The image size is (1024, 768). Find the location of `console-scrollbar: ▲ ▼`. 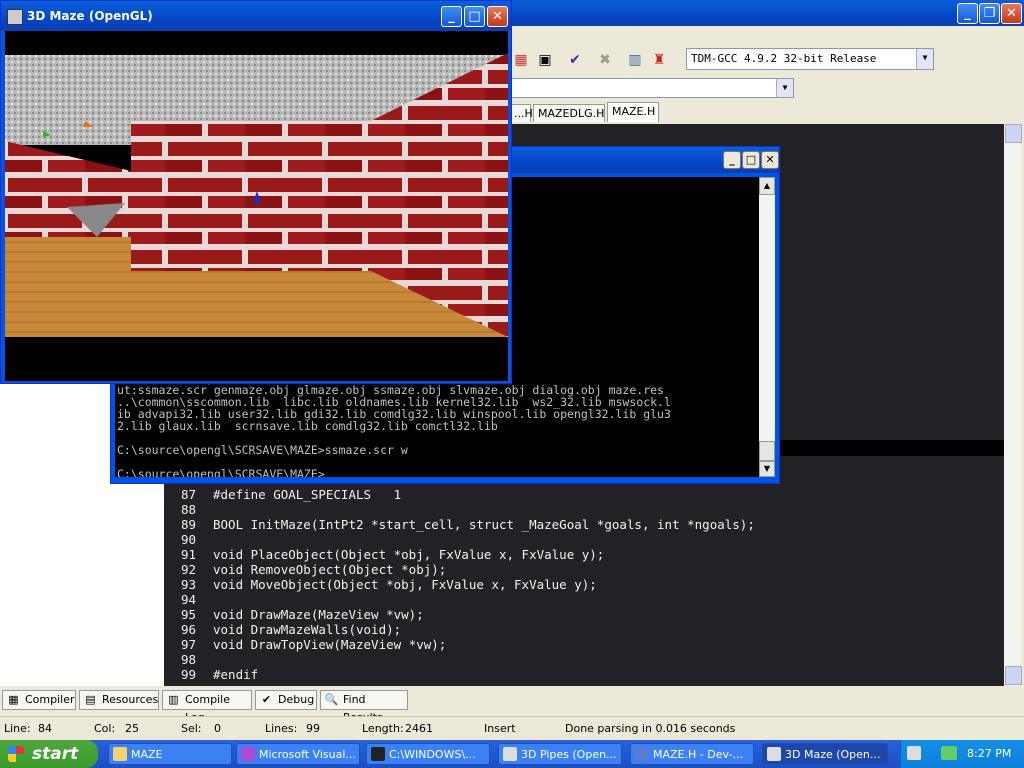

console-scrollbar: ▲ ▼ is located at coordinates (767, 327).